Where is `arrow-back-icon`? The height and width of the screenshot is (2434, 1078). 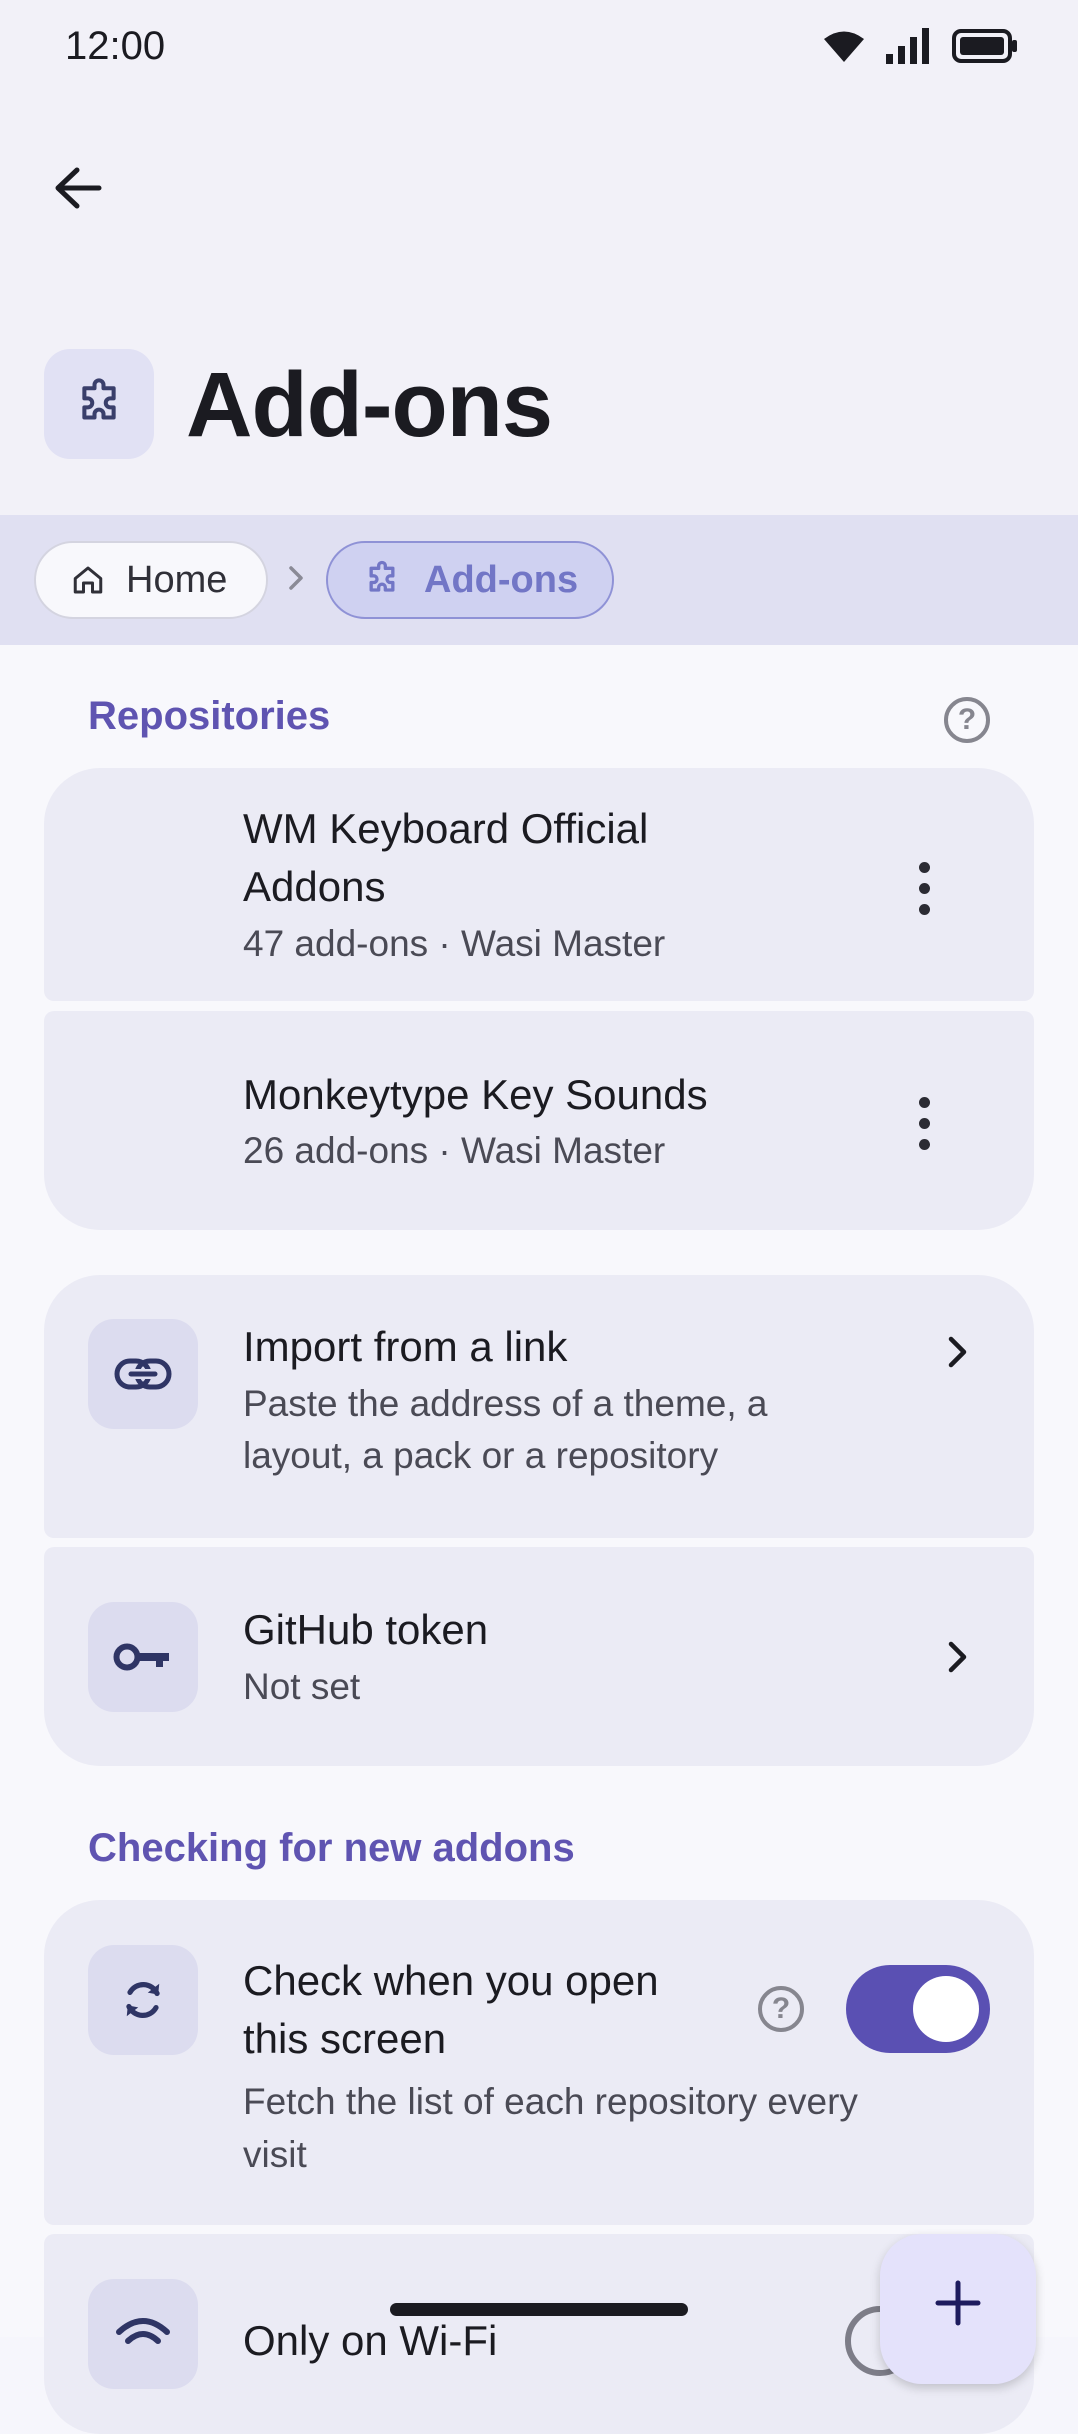
arrow-back-icon is located at coordinates (78, 188).